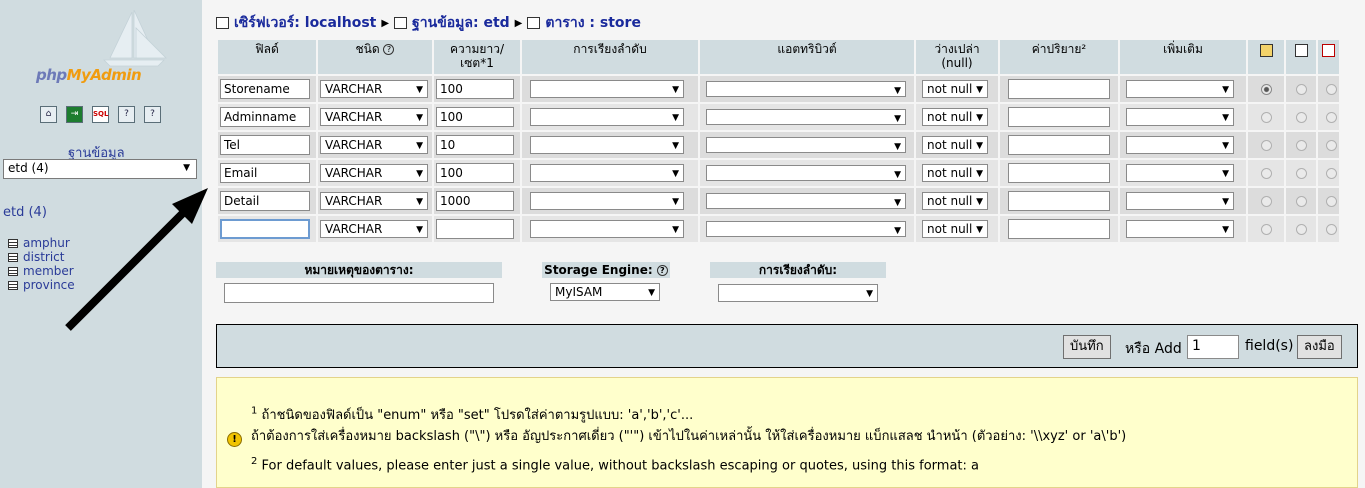 Image resolution: width=1365 pixels, height=488 pixels. Describe the element at coordinates (593, 23) in the screenshot. I see `breadcrumb-table: ตาราง : store` at that location.